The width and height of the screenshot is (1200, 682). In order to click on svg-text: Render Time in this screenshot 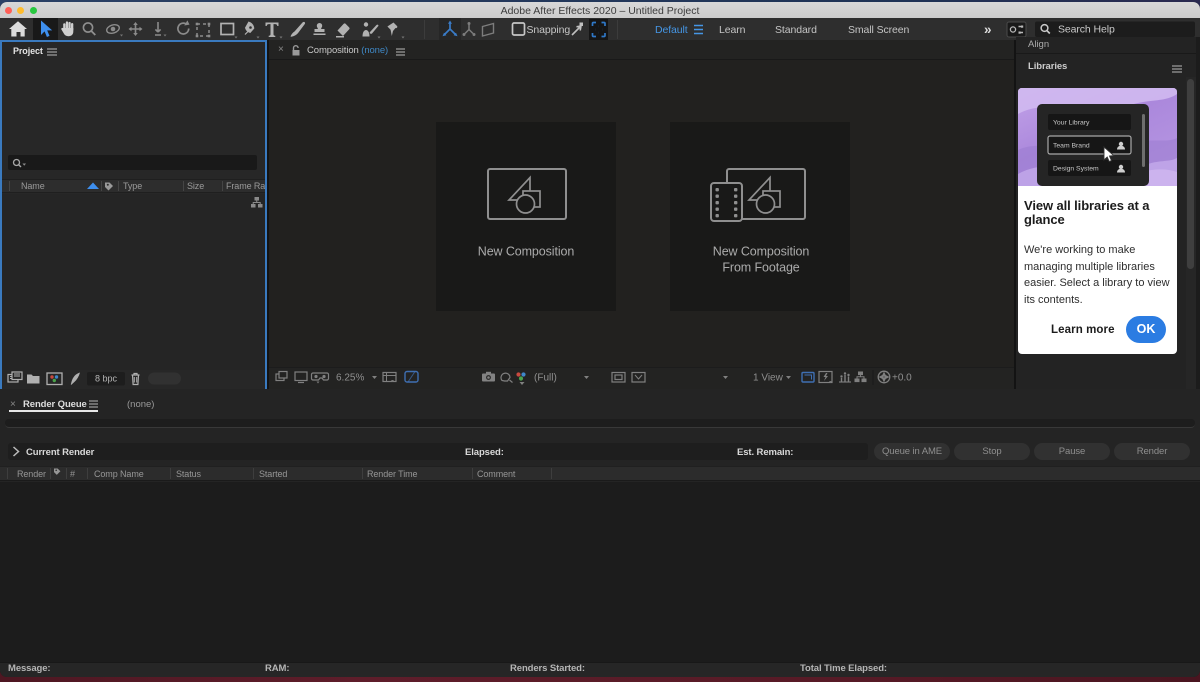, I will do `click(392, 474)`.